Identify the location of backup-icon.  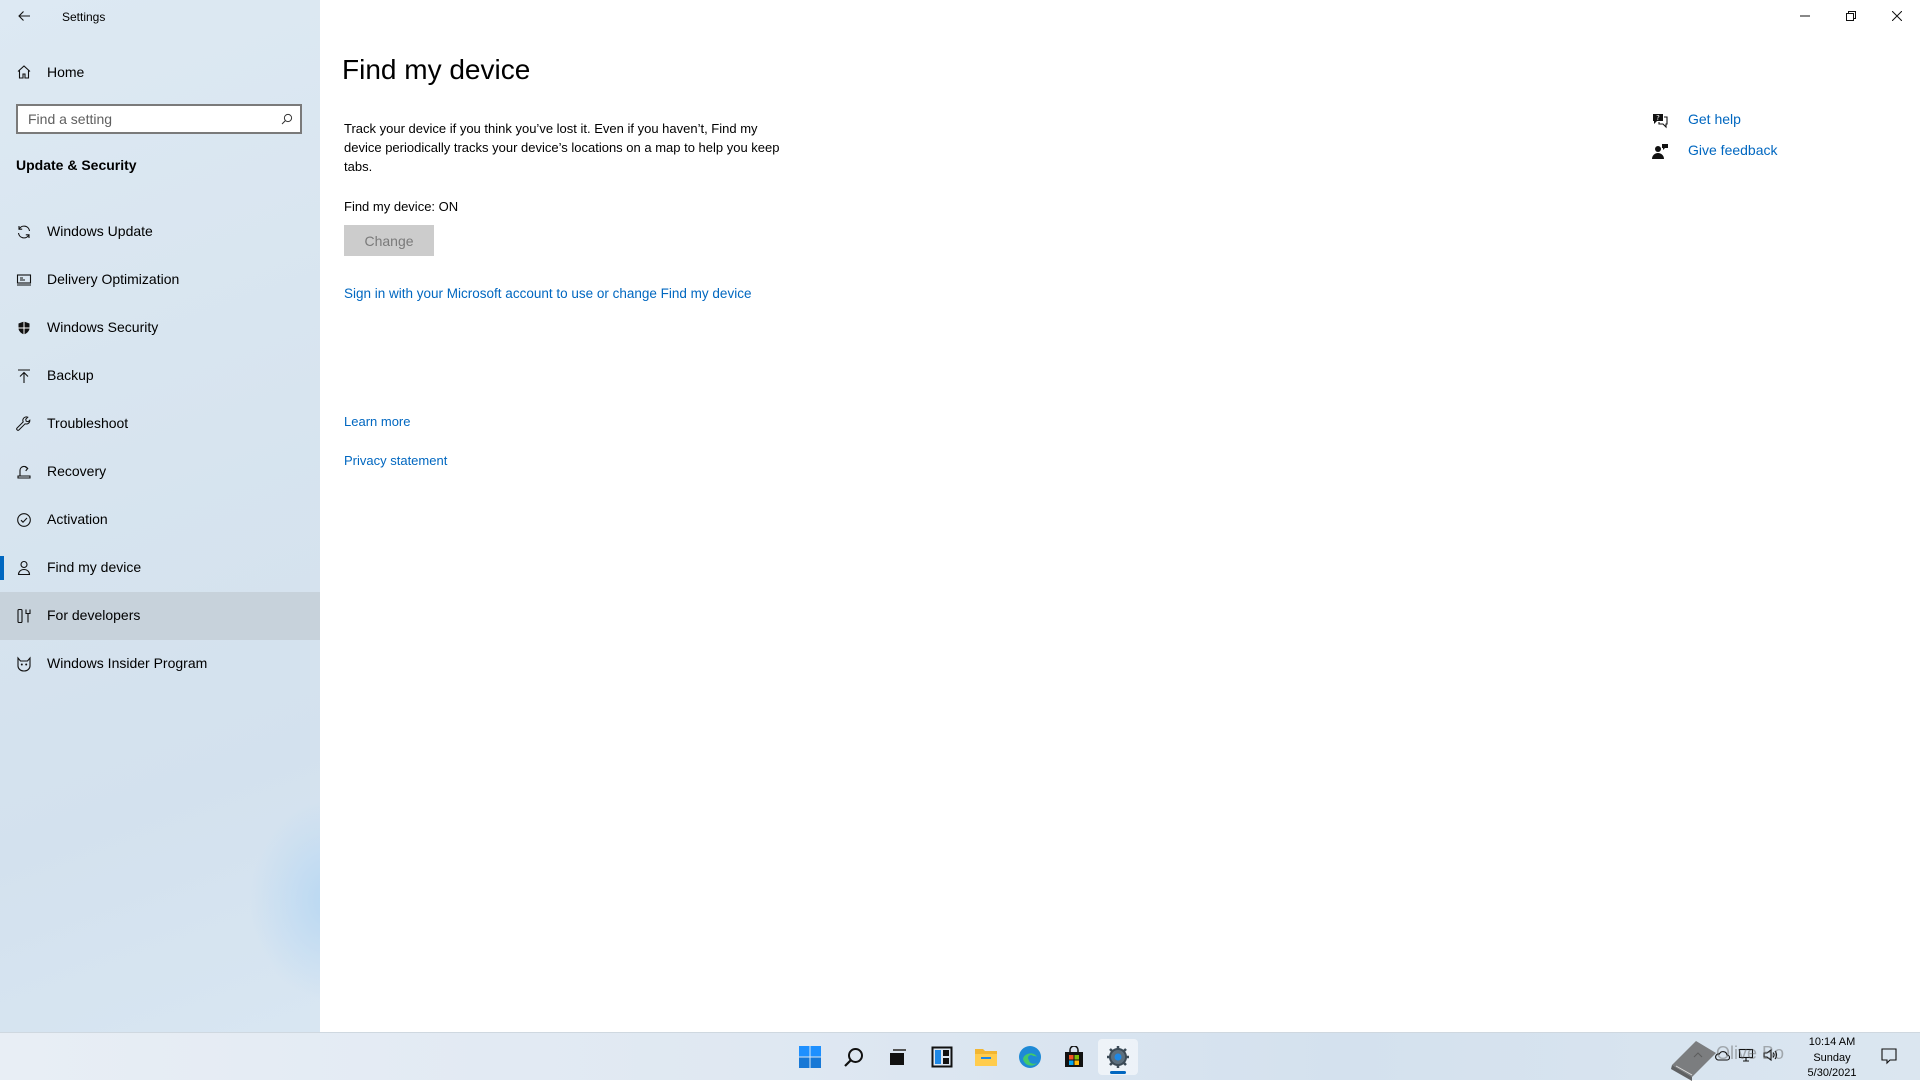
(24, 376).